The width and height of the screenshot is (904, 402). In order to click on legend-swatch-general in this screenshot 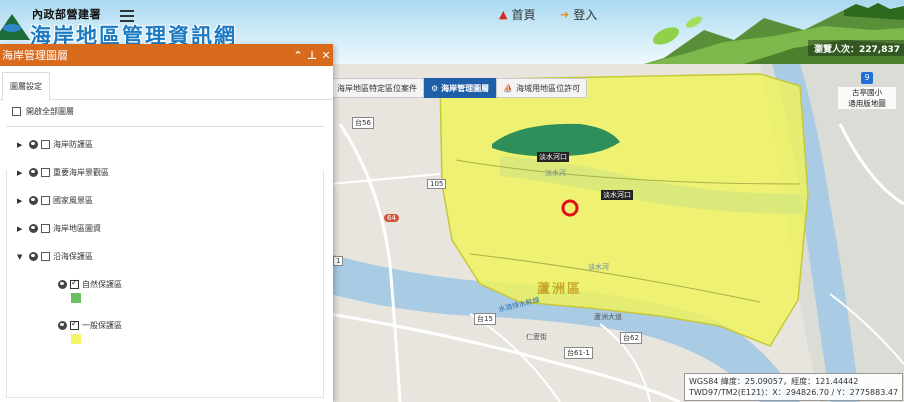, I will do `click(76, 339)`.